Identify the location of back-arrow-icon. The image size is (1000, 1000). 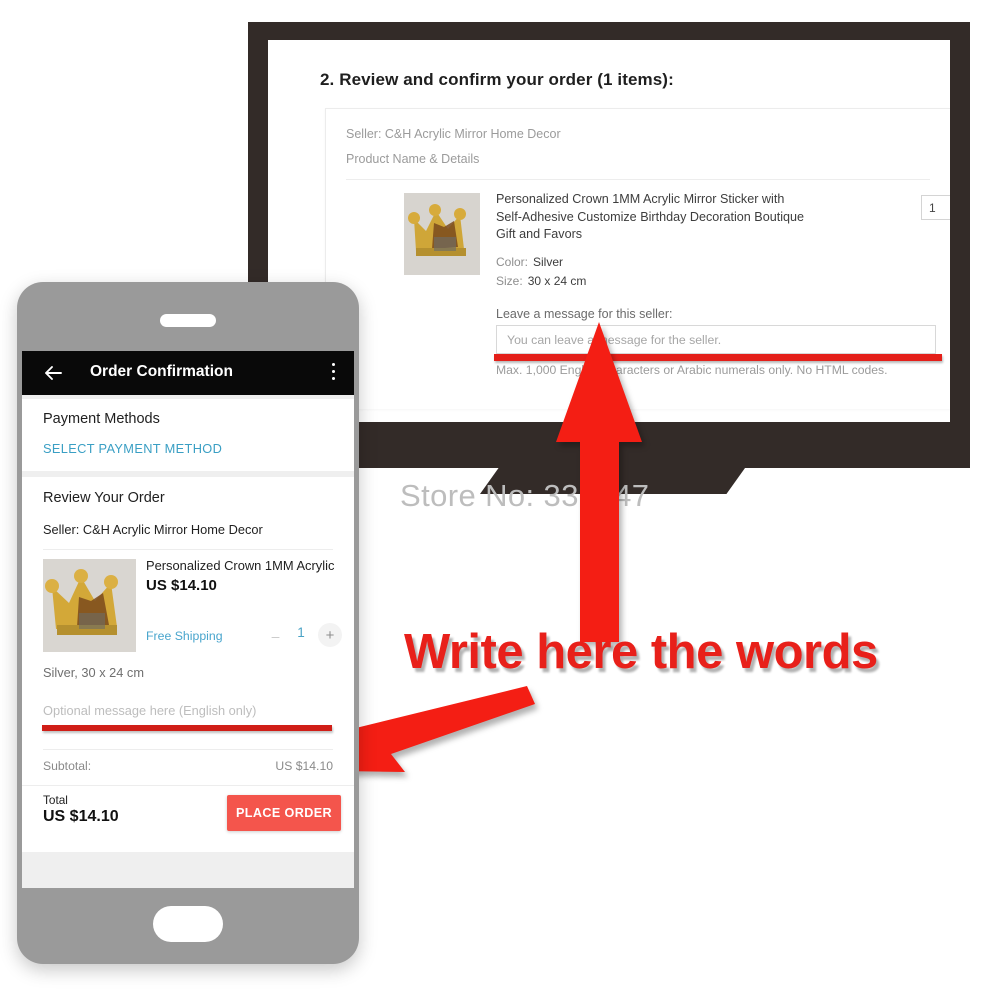
(53, 373).